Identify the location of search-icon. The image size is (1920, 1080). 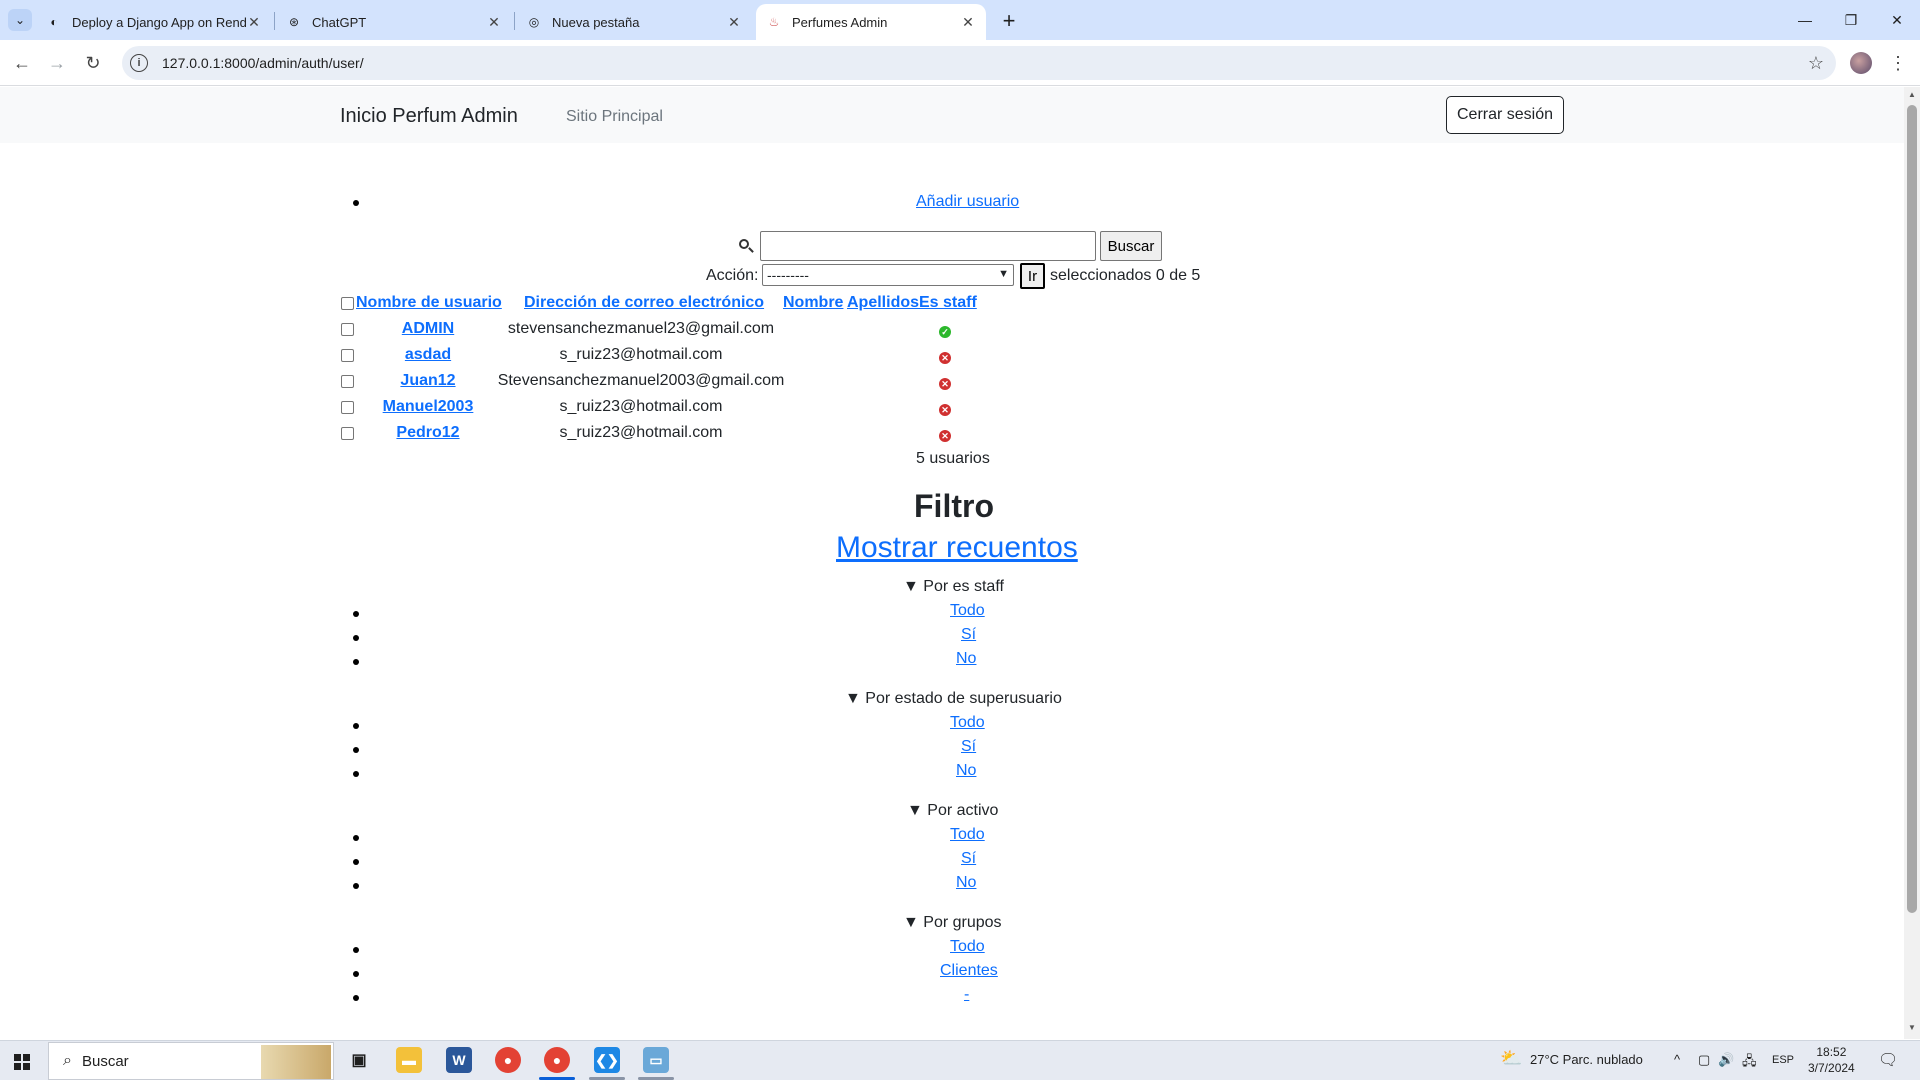
(746, 246).